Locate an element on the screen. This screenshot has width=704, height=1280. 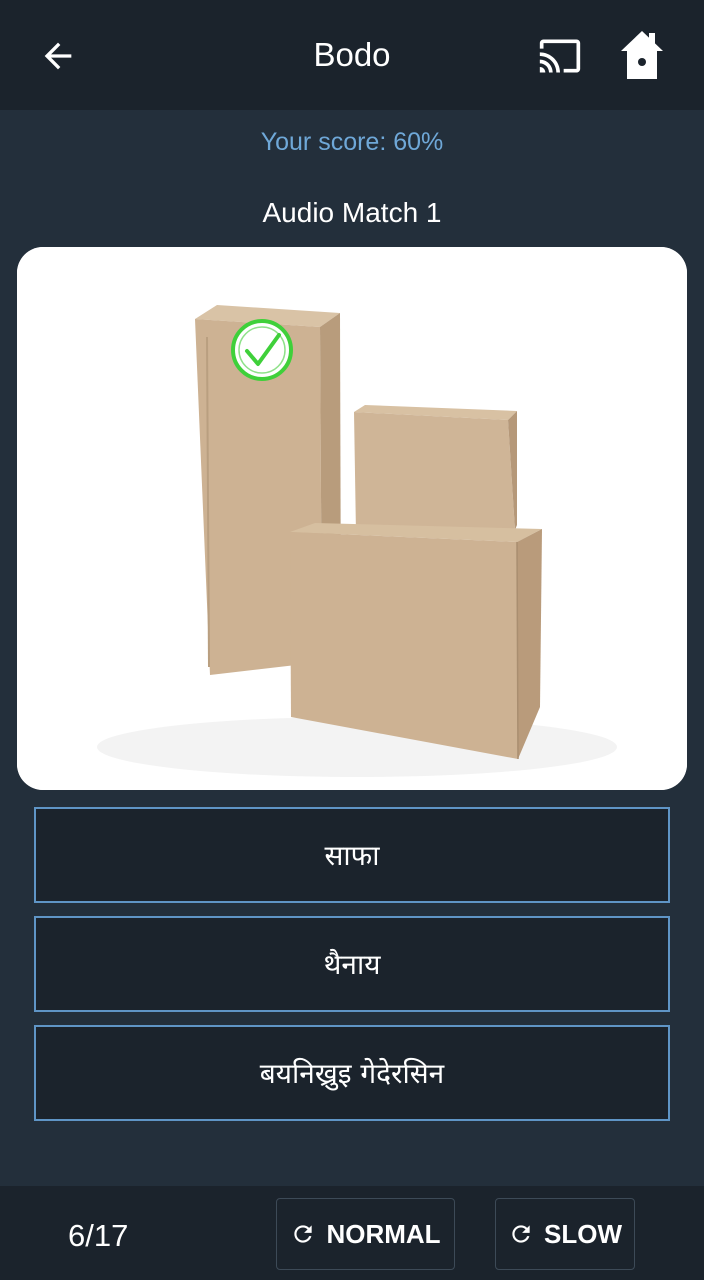
home-button is located at coordinates (642, 55).